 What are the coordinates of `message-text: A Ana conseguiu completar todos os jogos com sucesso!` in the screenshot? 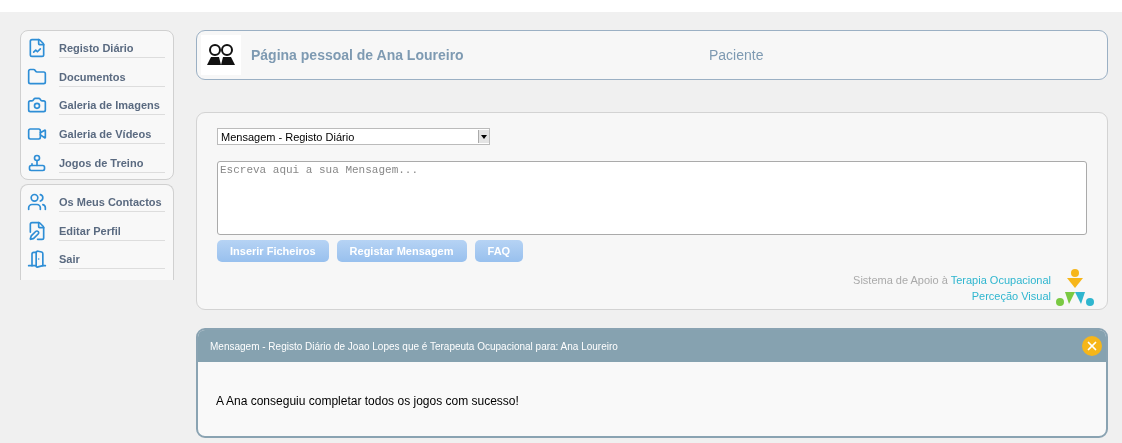 It's located at (368, 401).